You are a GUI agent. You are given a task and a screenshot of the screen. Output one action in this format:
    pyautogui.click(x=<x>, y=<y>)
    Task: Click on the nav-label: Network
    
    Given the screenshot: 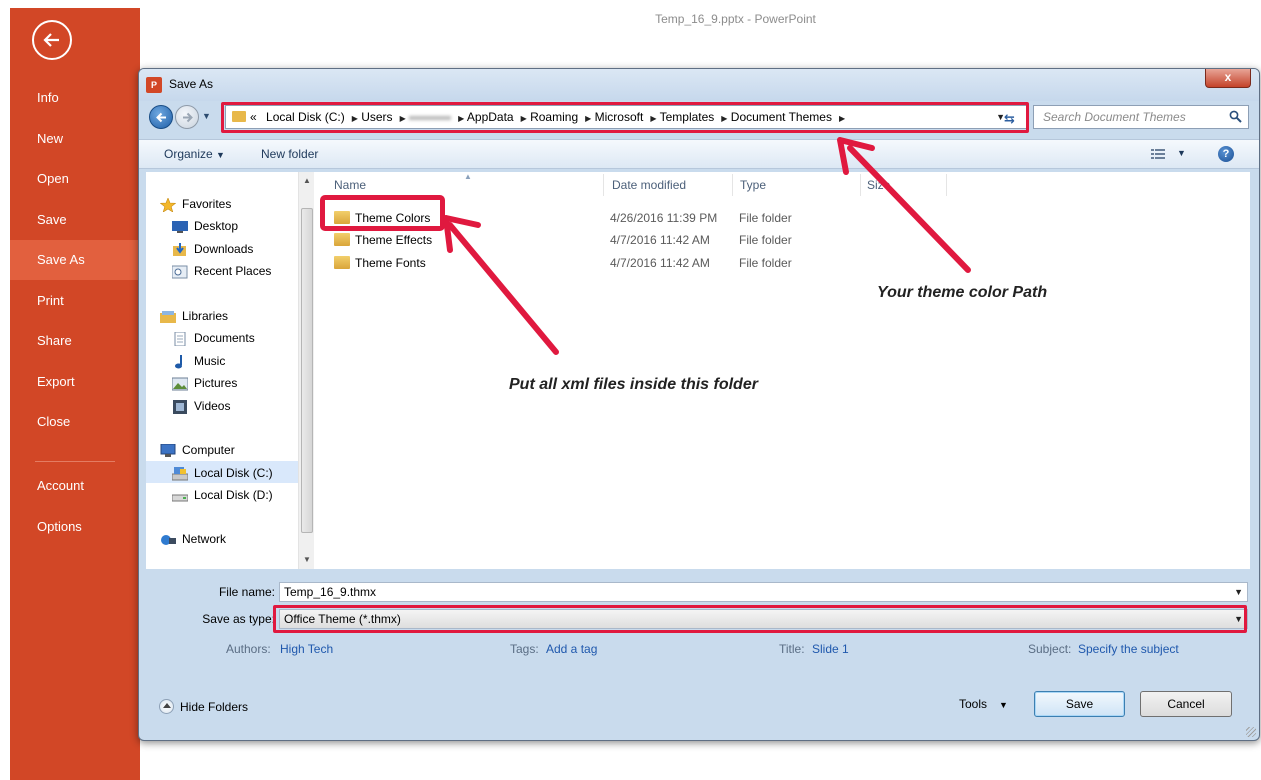 What is the action you would take?
    pyautogui.click(x=204, y=539)
    